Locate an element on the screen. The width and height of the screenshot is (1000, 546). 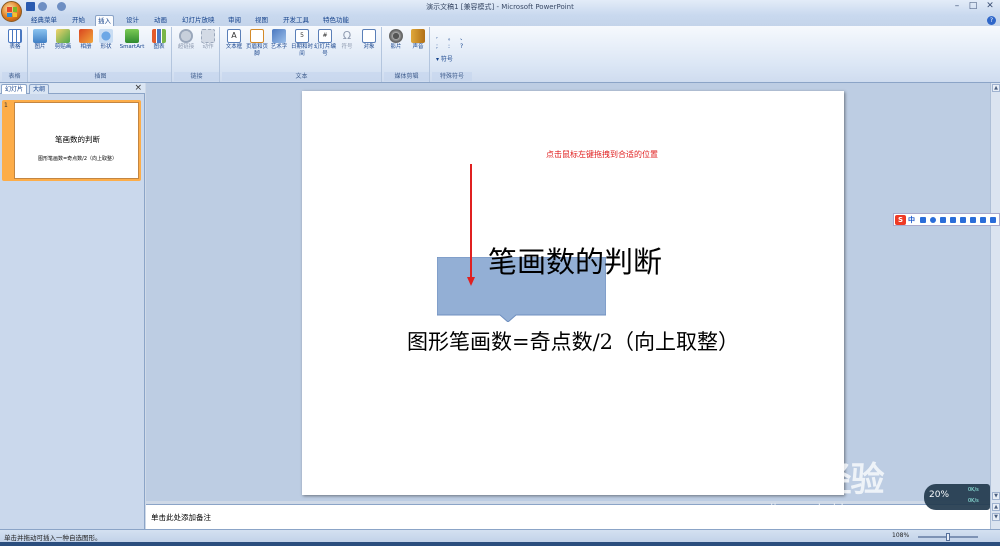
arrow-line is located at coordinates (471, 222).